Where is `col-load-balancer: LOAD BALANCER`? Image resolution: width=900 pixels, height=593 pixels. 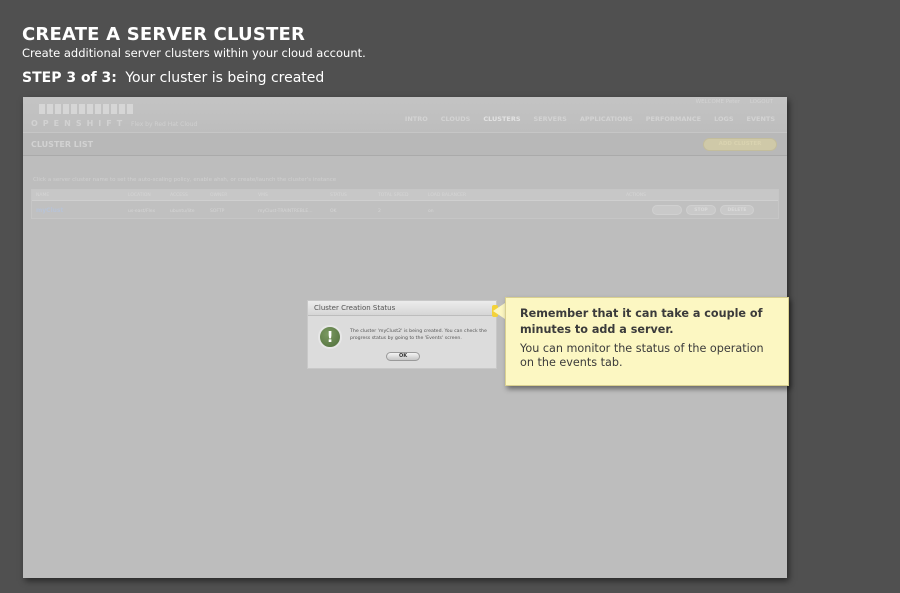
col-load-balancer: LOAD BALANCER is located at coordinates (447, 195).